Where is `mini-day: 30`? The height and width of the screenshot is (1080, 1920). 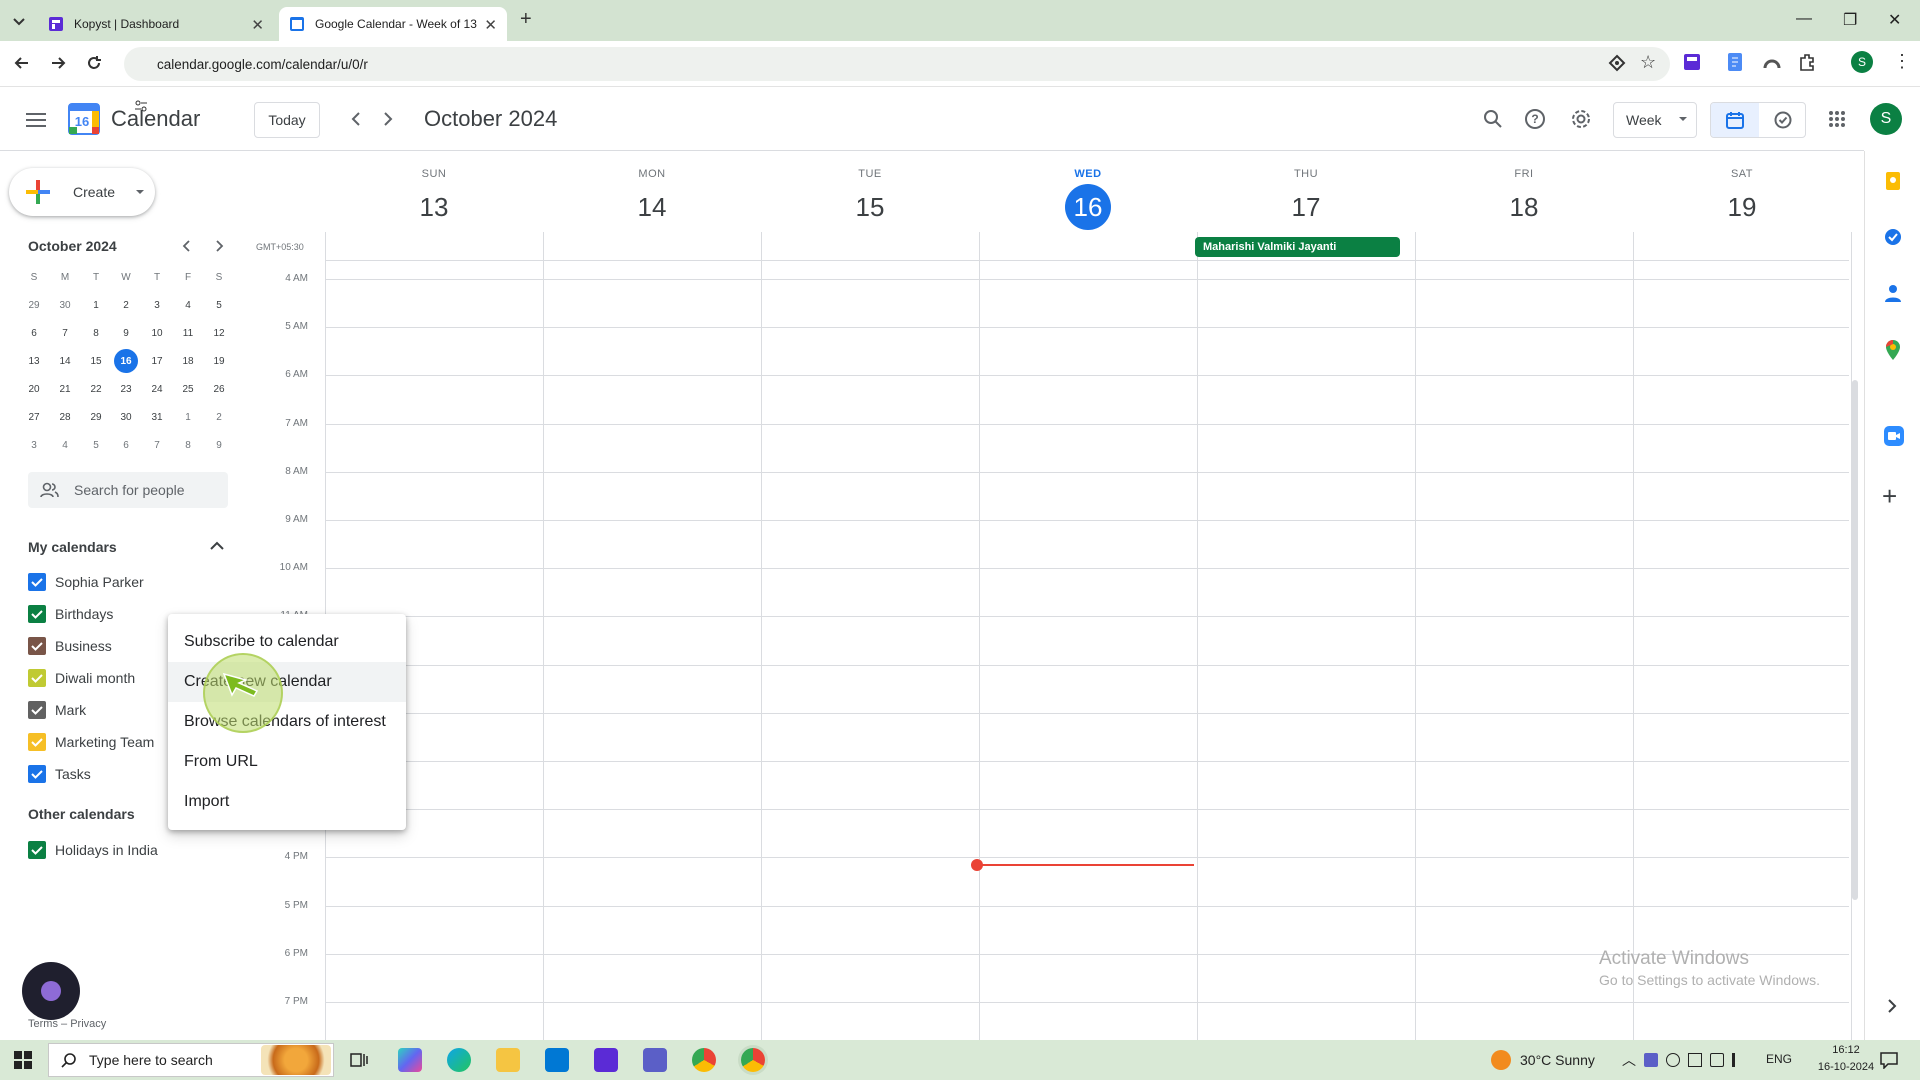 mini-day: 30 is located at coordinates (126, 417).